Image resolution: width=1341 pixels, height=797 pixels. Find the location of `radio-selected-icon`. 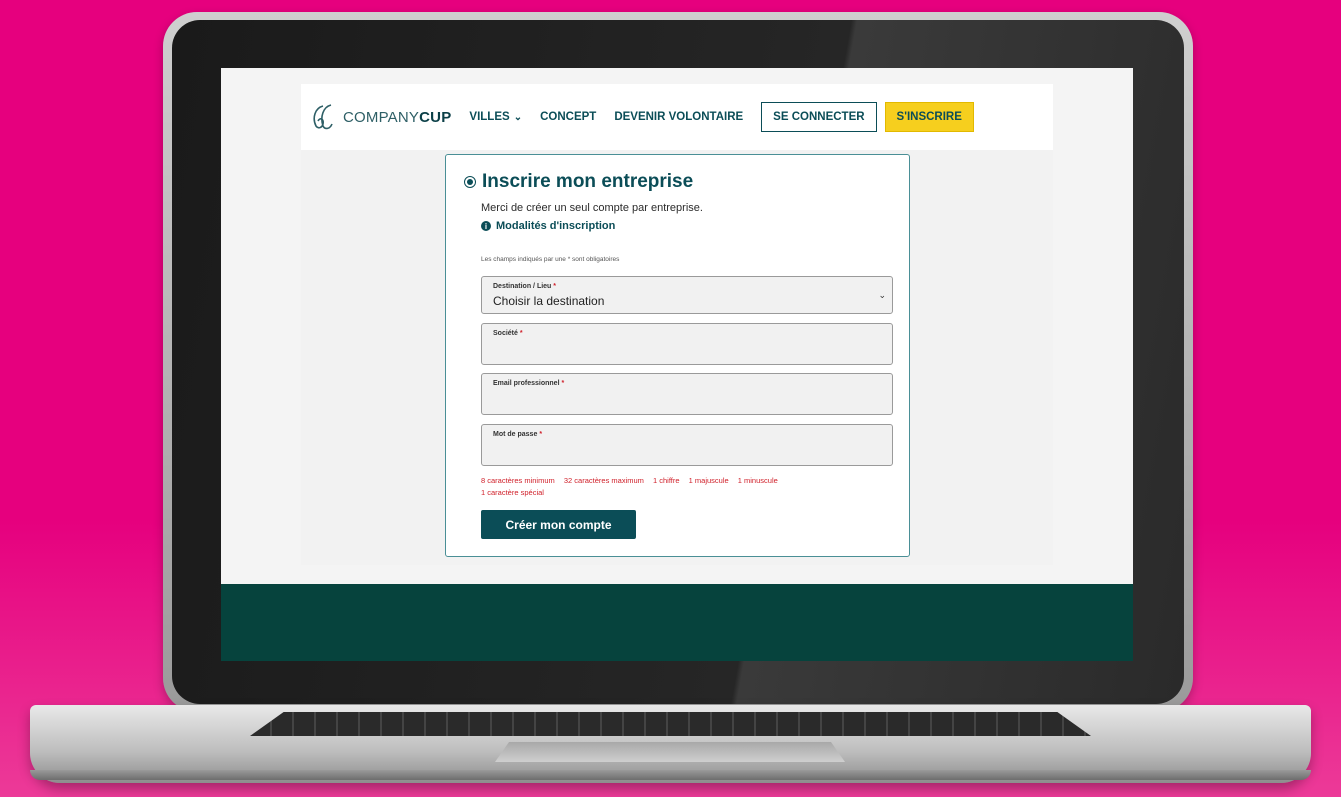

radio-selected-icon is located at coordinates (470, 182).